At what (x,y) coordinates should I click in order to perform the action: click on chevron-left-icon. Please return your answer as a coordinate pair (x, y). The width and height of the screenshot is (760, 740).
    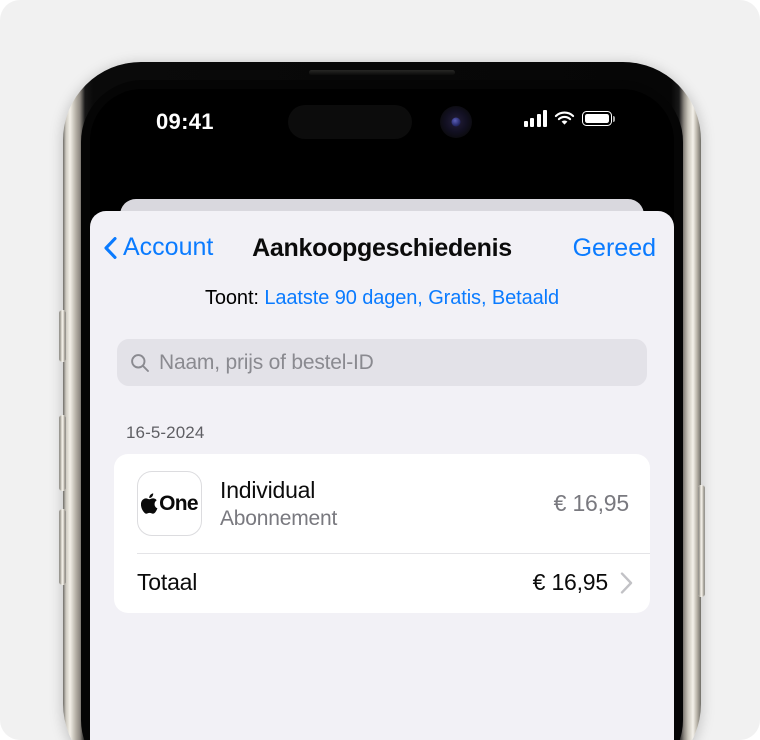
    Looking at the image, I should click on (110, 247).